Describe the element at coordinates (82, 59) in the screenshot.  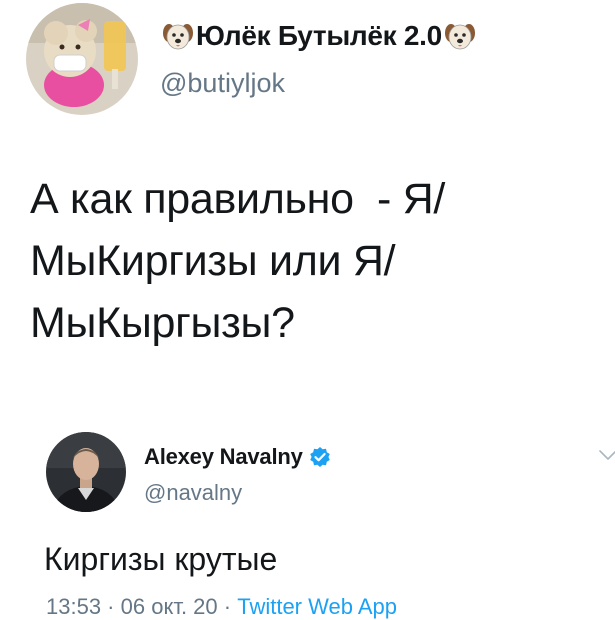
I see `author-avatar` at that location.